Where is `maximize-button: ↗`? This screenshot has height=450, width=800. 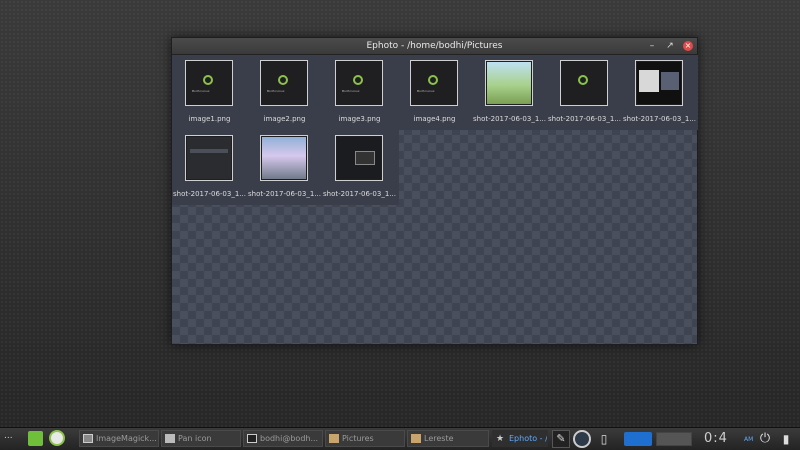 maximize-button: ↗ is located at coordinates (670, 46).